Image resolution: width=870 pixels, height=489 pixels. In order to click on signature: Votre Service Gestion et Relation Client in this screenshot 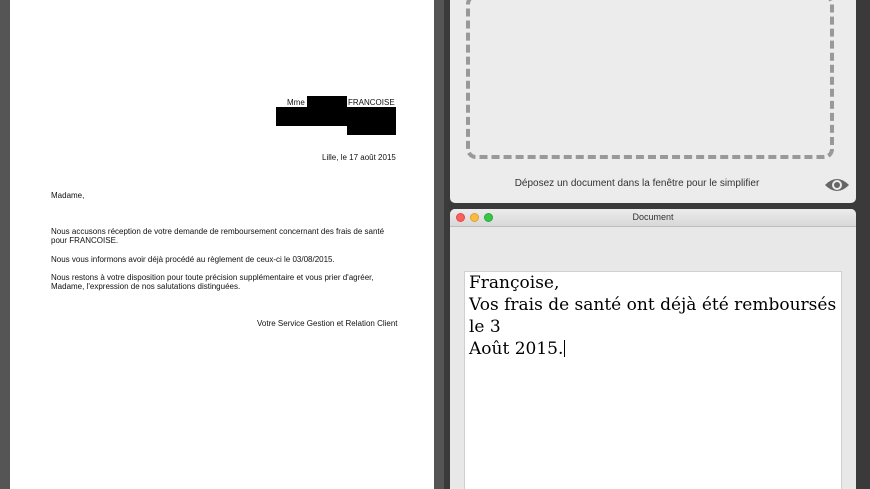, I will do `click(327, 323)`.